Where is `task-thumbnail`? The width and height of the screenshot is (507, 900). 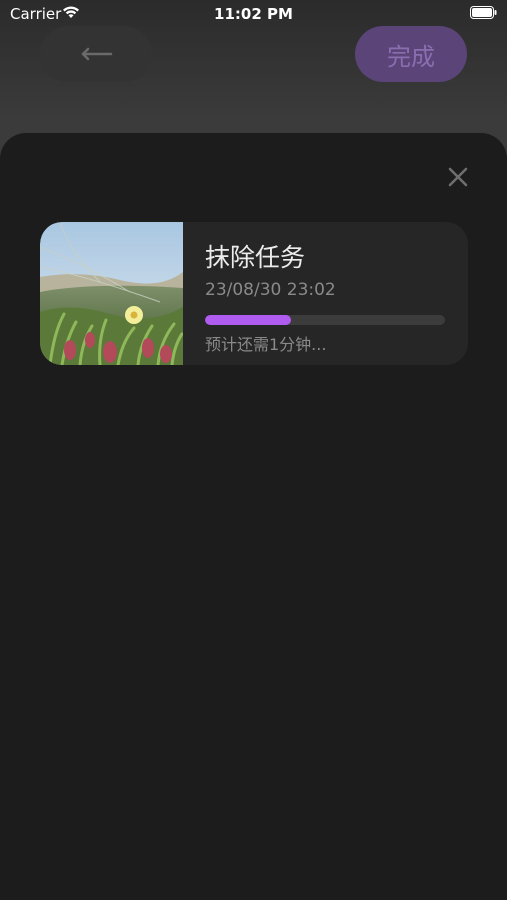 task-thumbnail is located at coordinates (111, 293).